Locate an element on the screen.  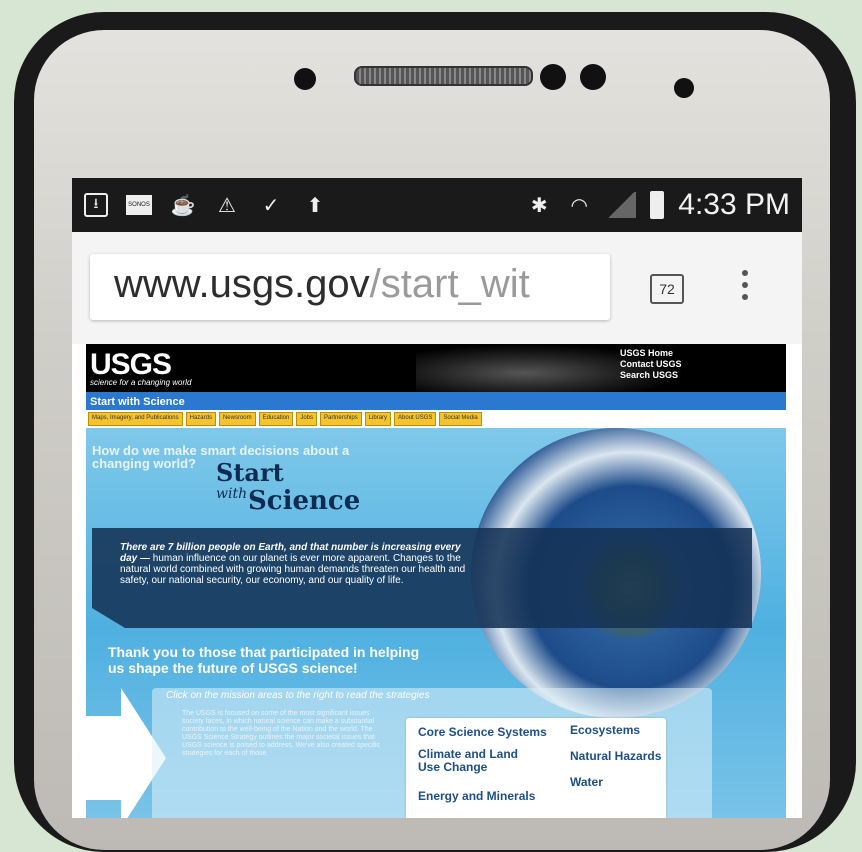
mission-water: Water is located at coordinates (586, 782).